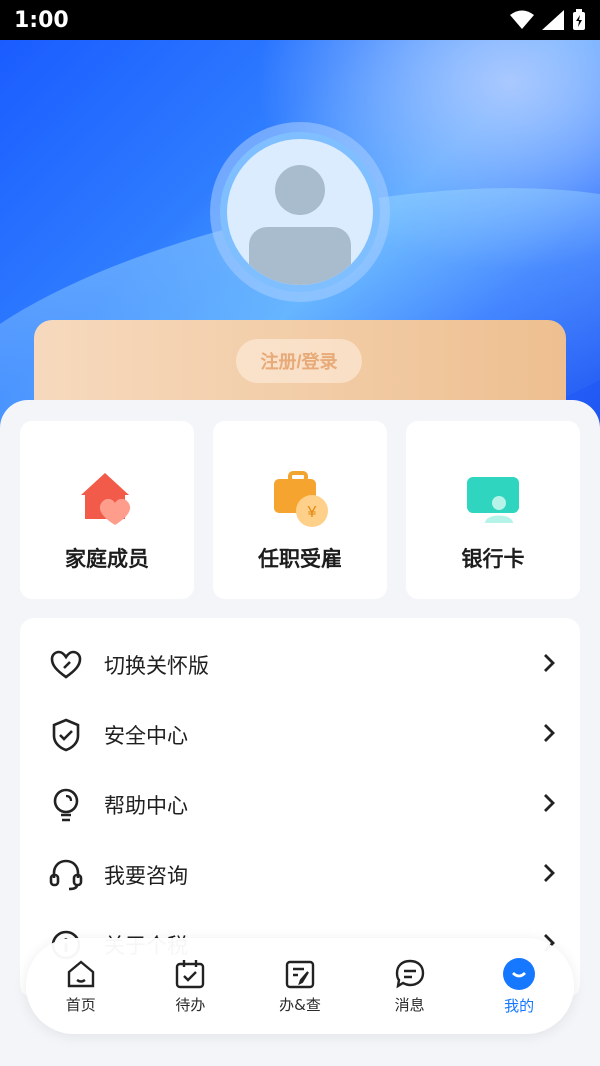 This screenshot has width=600, height=1066. Describe the element at coordinates (146, 876) in the screenshot. I see `menu-label: 我要咨询` at that location.